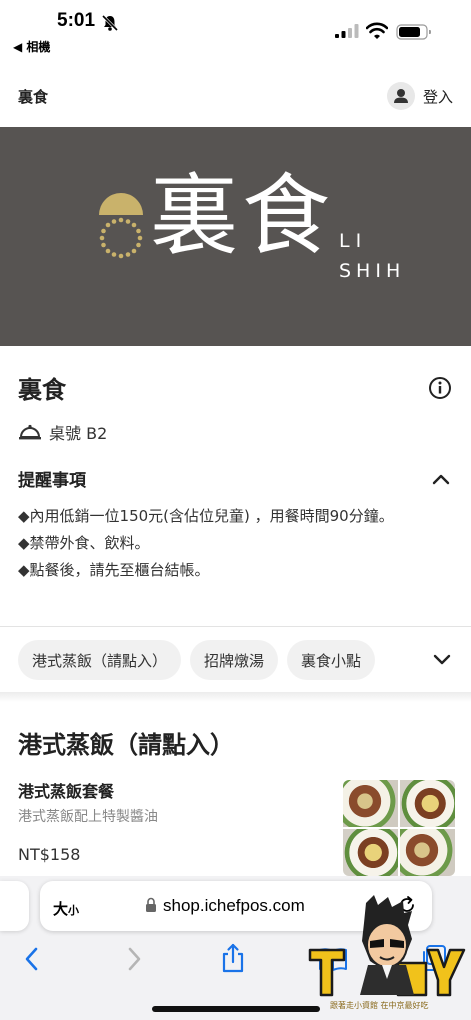 The width and height of the screenshot is (471, 1020). Describe the element at coordinates (14, 906) in the screenshot. I see `previous-tab-peek` at that location.